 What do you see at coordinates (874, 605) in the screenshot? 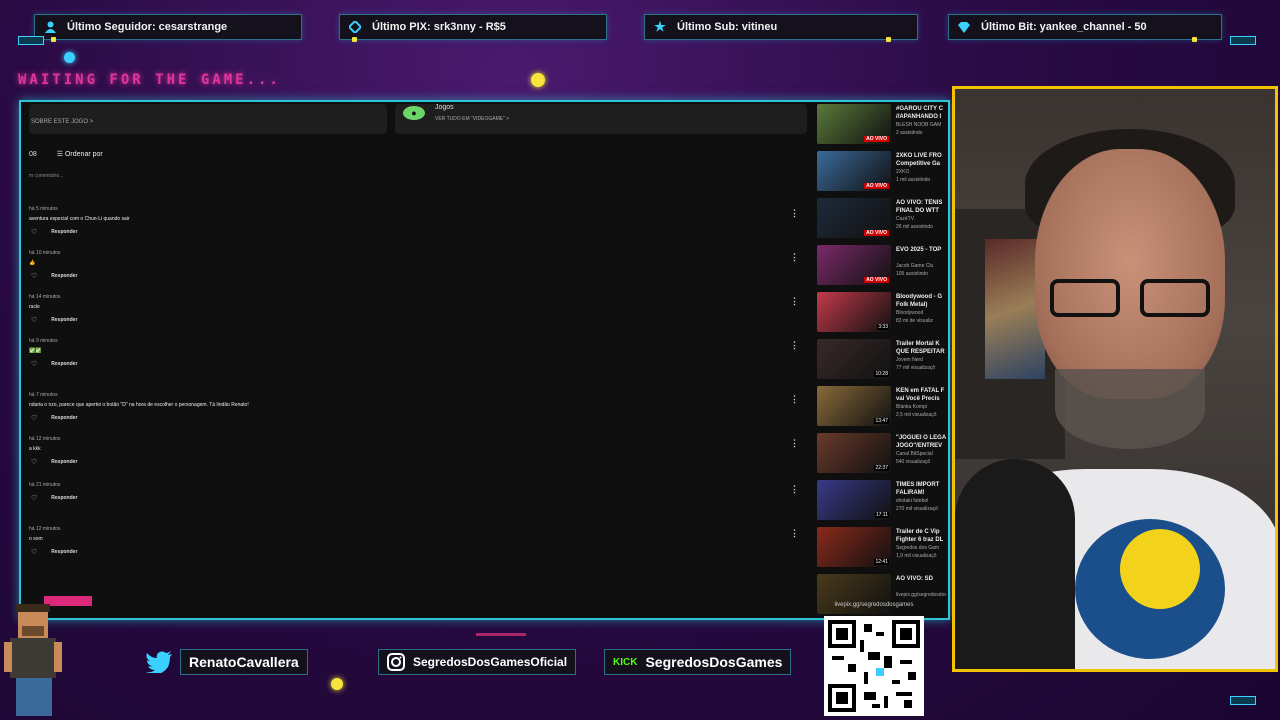
I see `qr-url: livepix.gg/segredosdosgames` at bounding box center [874, 605].